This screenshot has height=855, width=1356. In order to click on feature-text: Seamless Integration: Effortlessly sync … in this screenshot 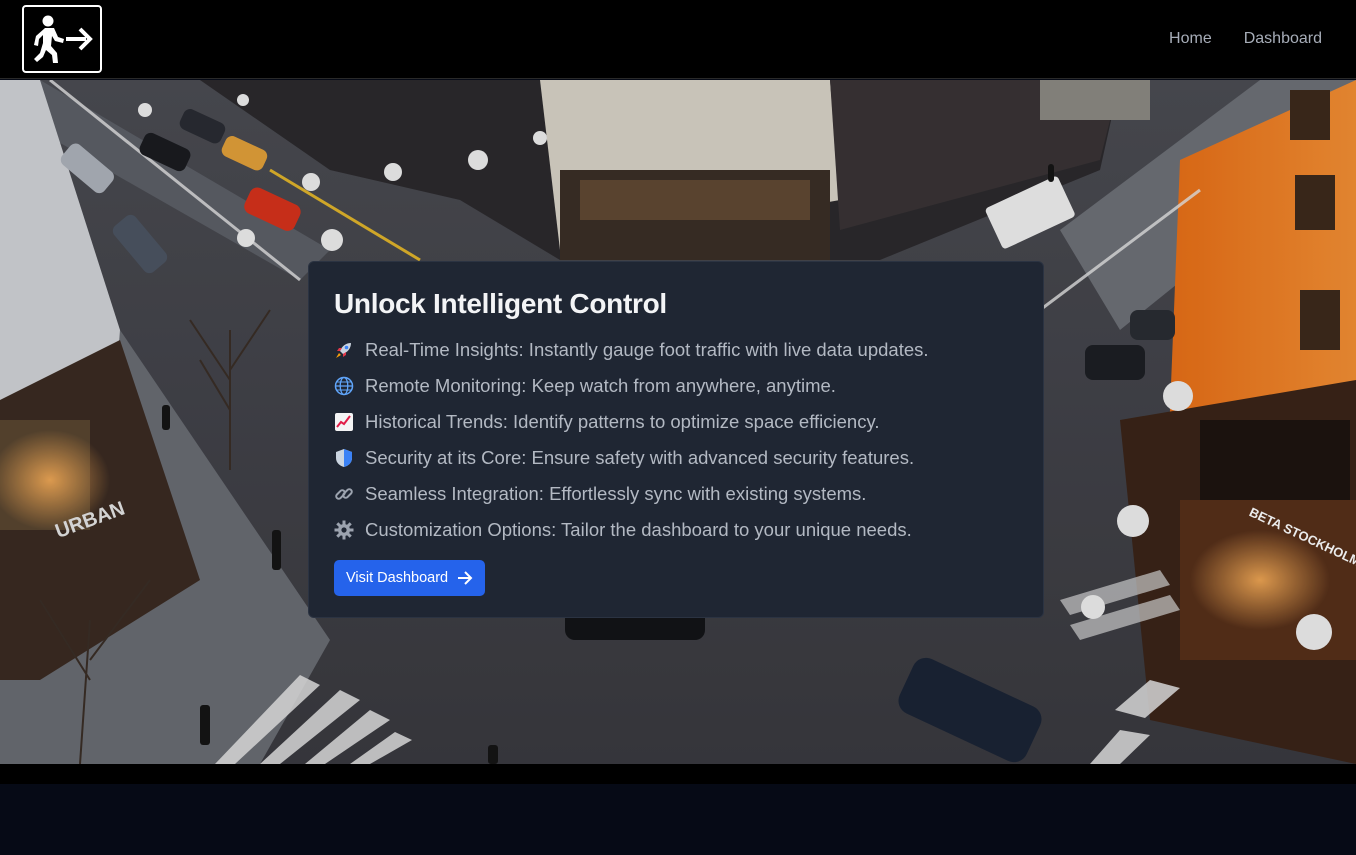, I will do `click(616, 493)`.